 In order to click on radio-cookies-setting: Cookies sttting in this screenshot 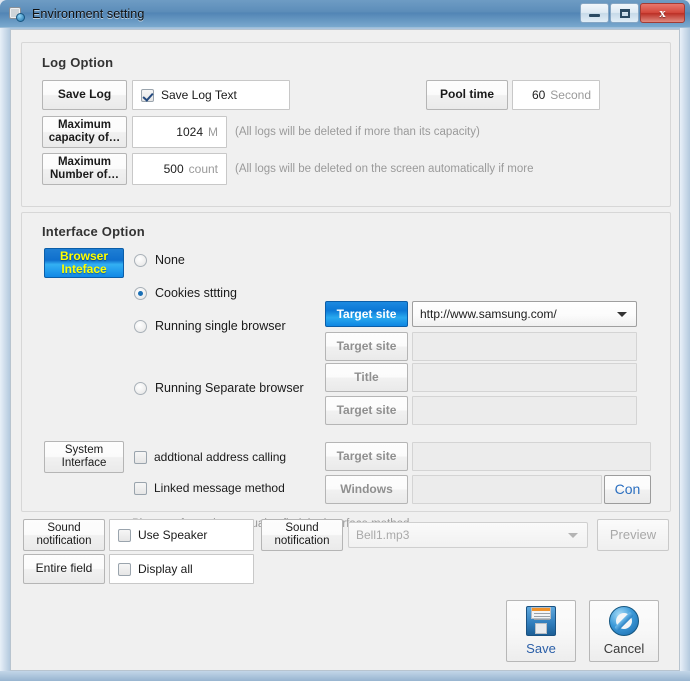, I will do `click(185, 293)`.